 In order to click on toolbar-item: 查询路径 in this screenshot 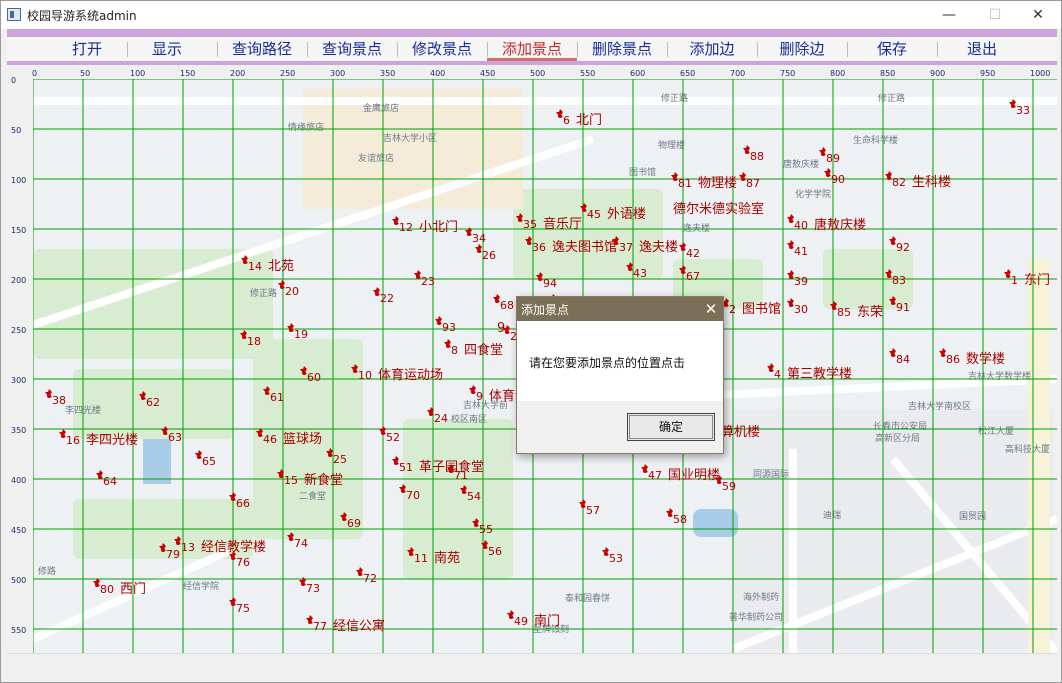, I will do `click(262, 49)`.